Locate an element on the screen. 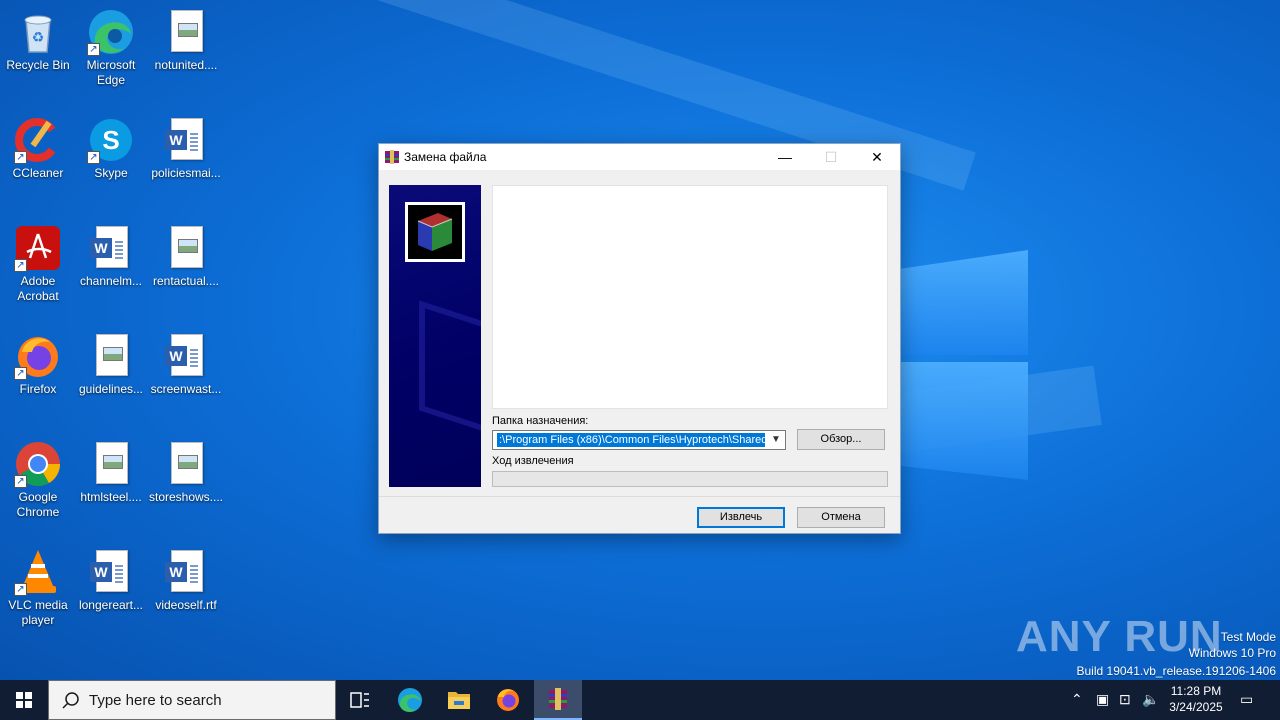  ccleaner-icon: ↗ is located at coordinates (38, 140).